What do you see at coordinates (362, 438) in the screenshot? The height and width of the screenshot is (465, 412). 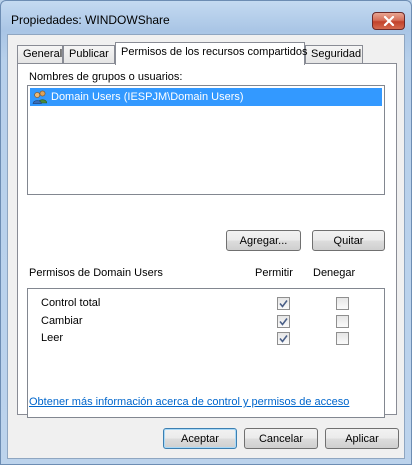 I see `apply-button: Aplicar` at bounding box center [362, 438].